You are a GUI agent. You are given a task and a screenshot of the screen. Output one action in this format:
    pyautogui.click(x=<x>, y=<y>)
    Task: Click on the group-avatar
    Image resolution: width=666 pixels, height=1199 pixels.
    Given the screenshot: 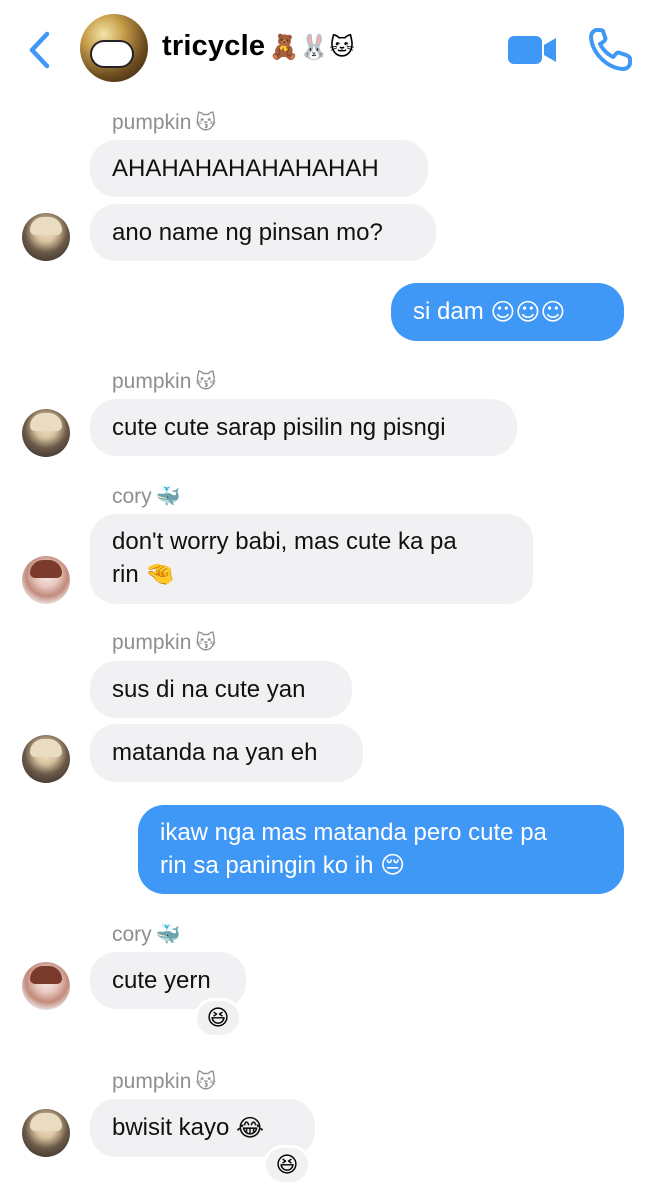 What is the action you would take?
    pyautogui.click(x=114, y=48)
    